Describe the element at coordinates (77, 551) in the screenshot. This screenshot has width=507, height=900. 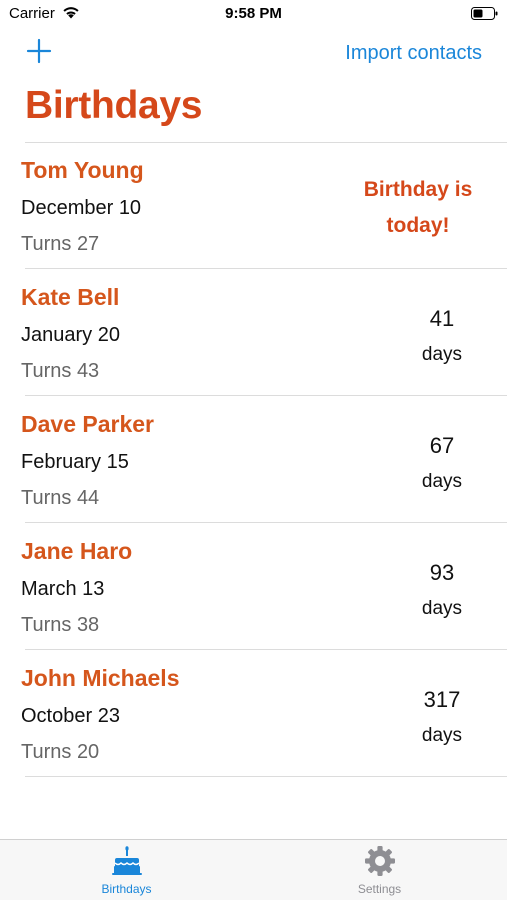
I see `person-name: Jane Haro` at that location.